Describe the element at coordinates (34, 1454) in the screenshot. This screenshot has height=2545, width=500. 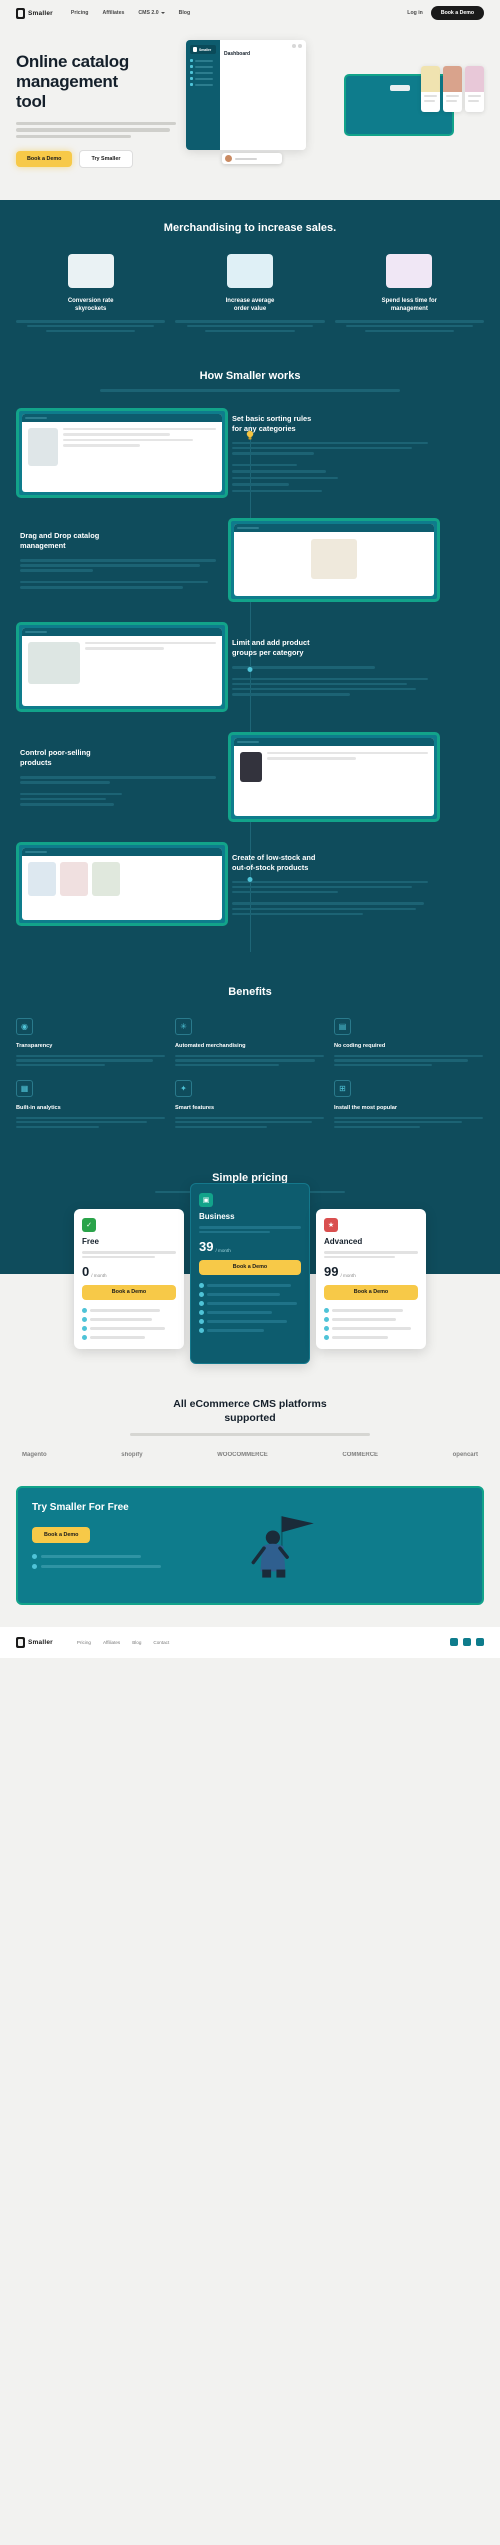
I see `magento-logo: Magento` at that location.